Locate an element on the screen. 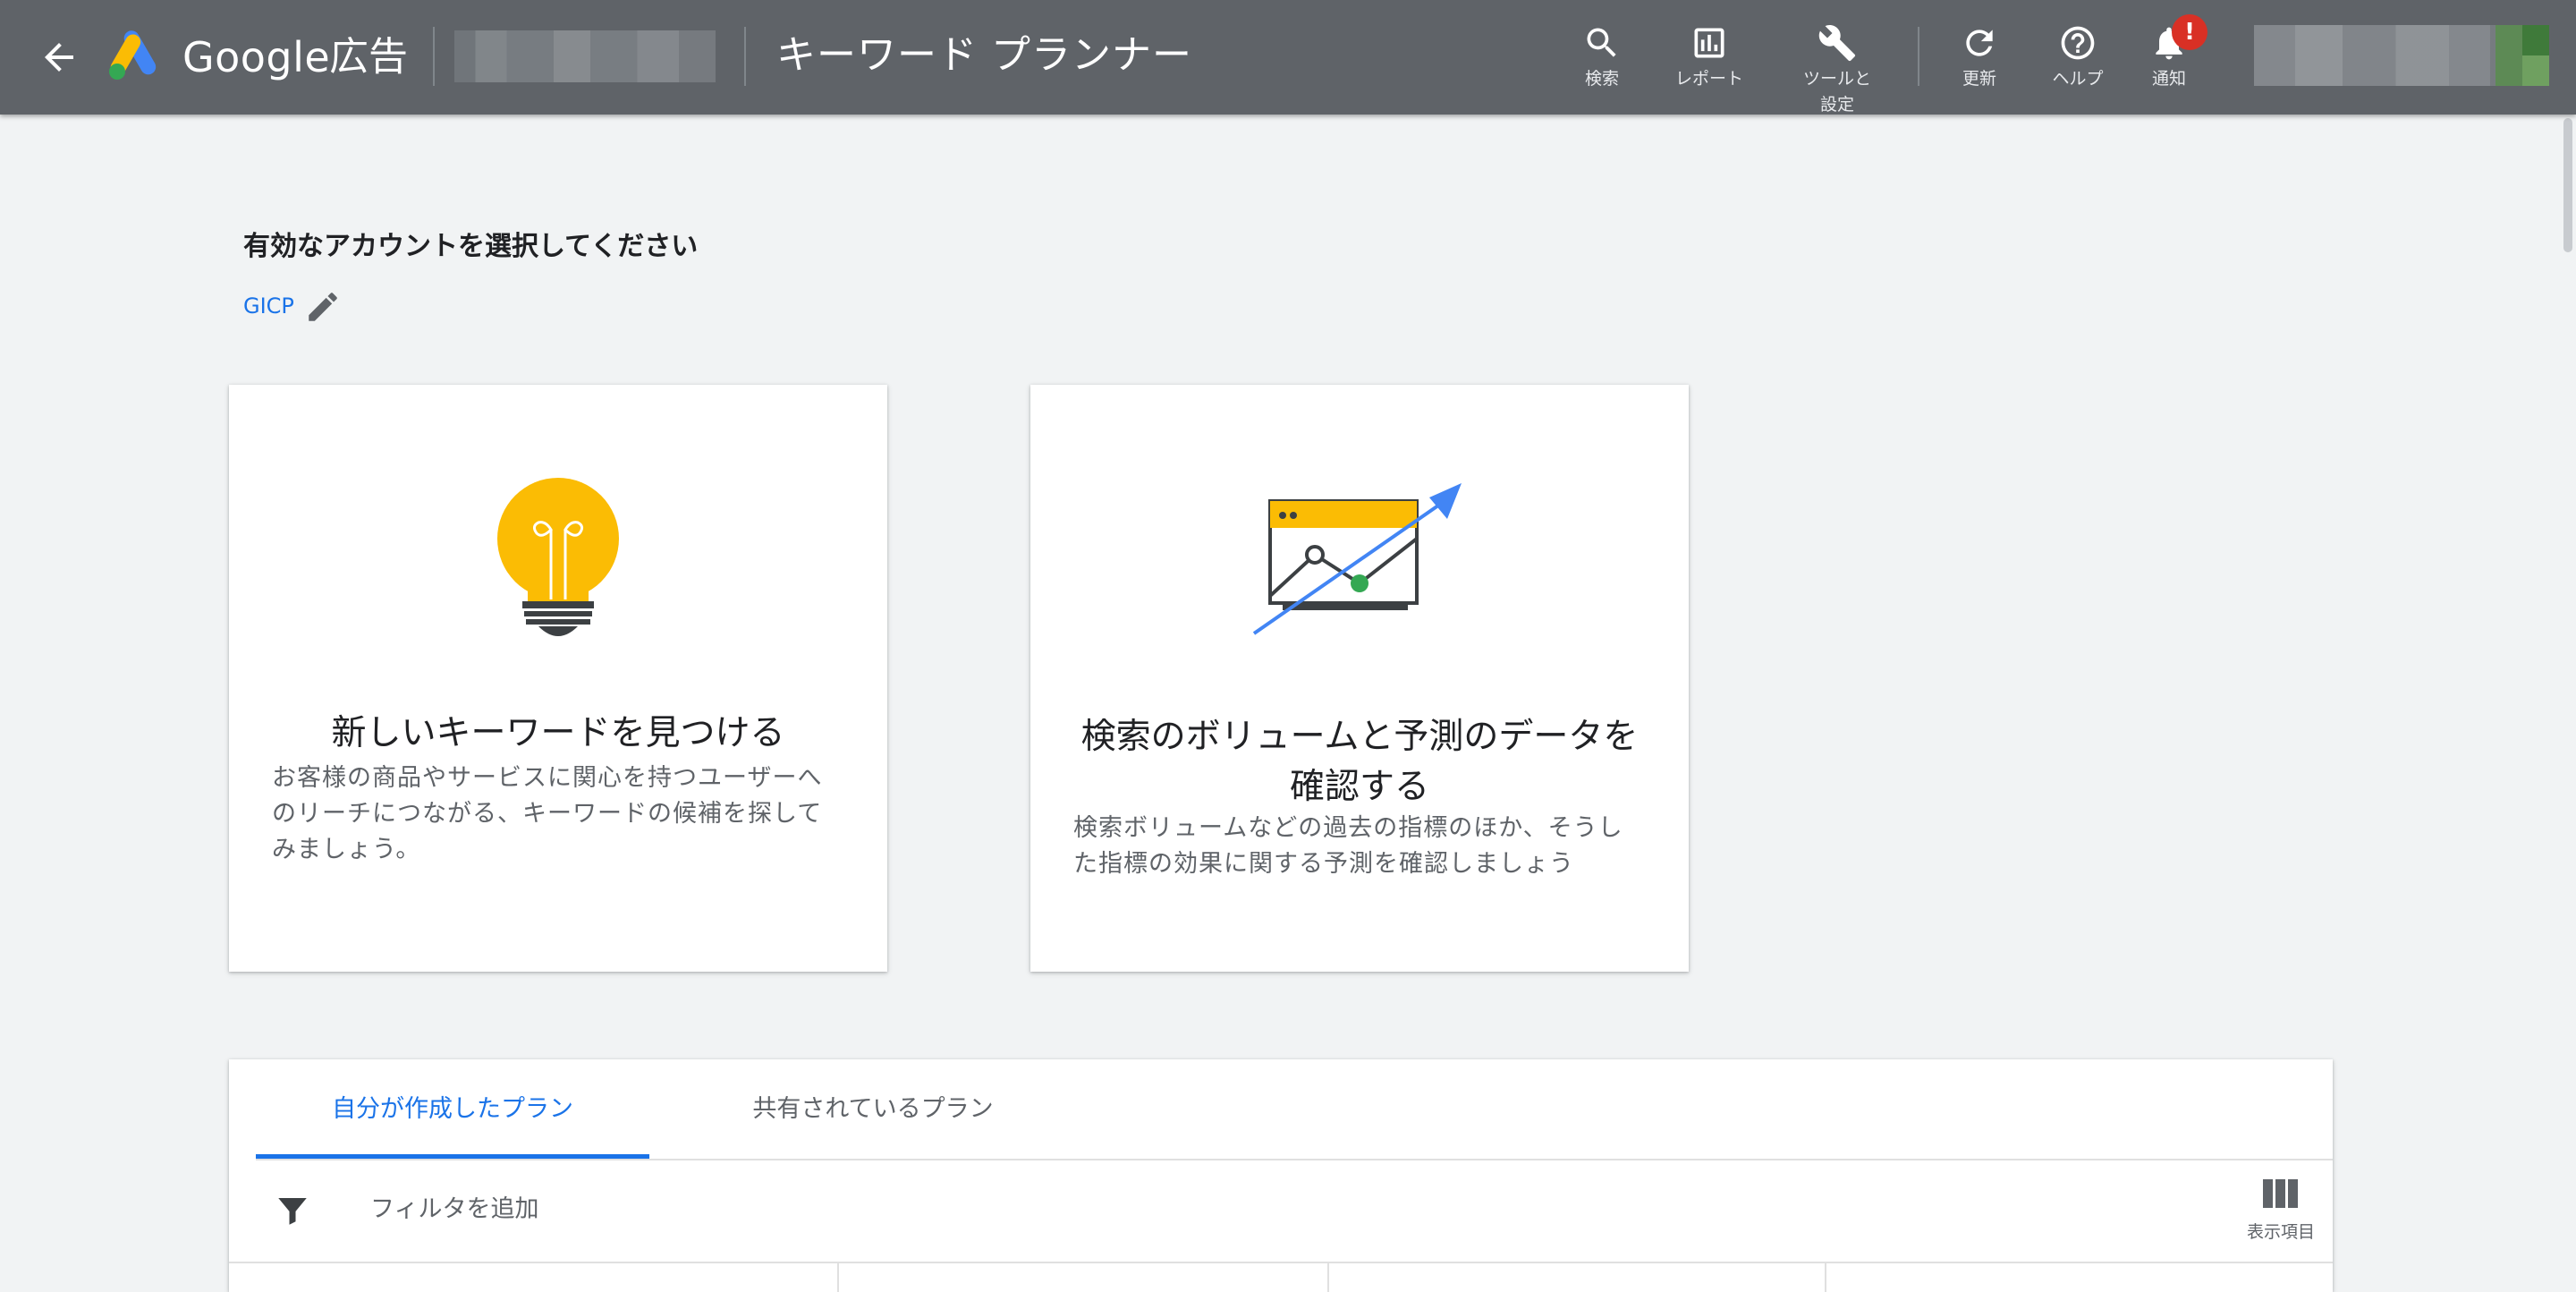  tab-my-plans: 自分が作成したプラン is located at coordinates (452, 1109).